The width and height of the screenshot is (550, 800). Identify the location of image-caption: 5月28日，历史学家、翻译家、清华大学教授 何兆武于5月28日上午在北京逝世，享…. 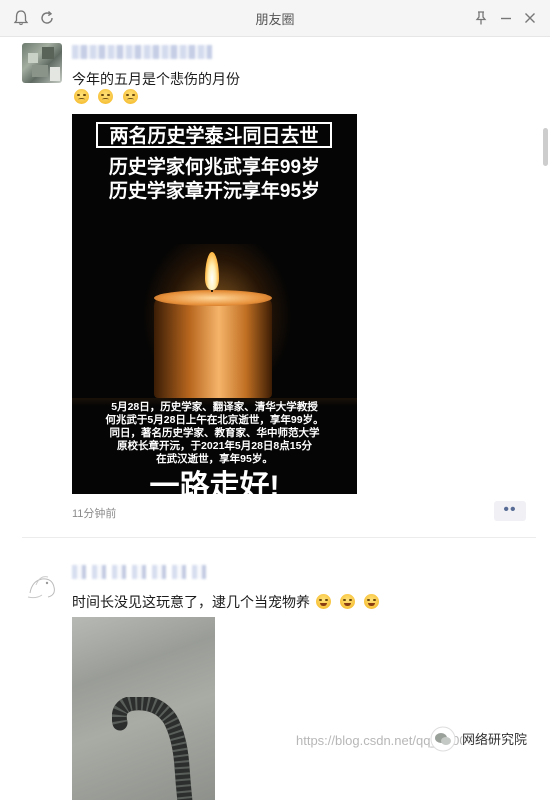
(214, 433).